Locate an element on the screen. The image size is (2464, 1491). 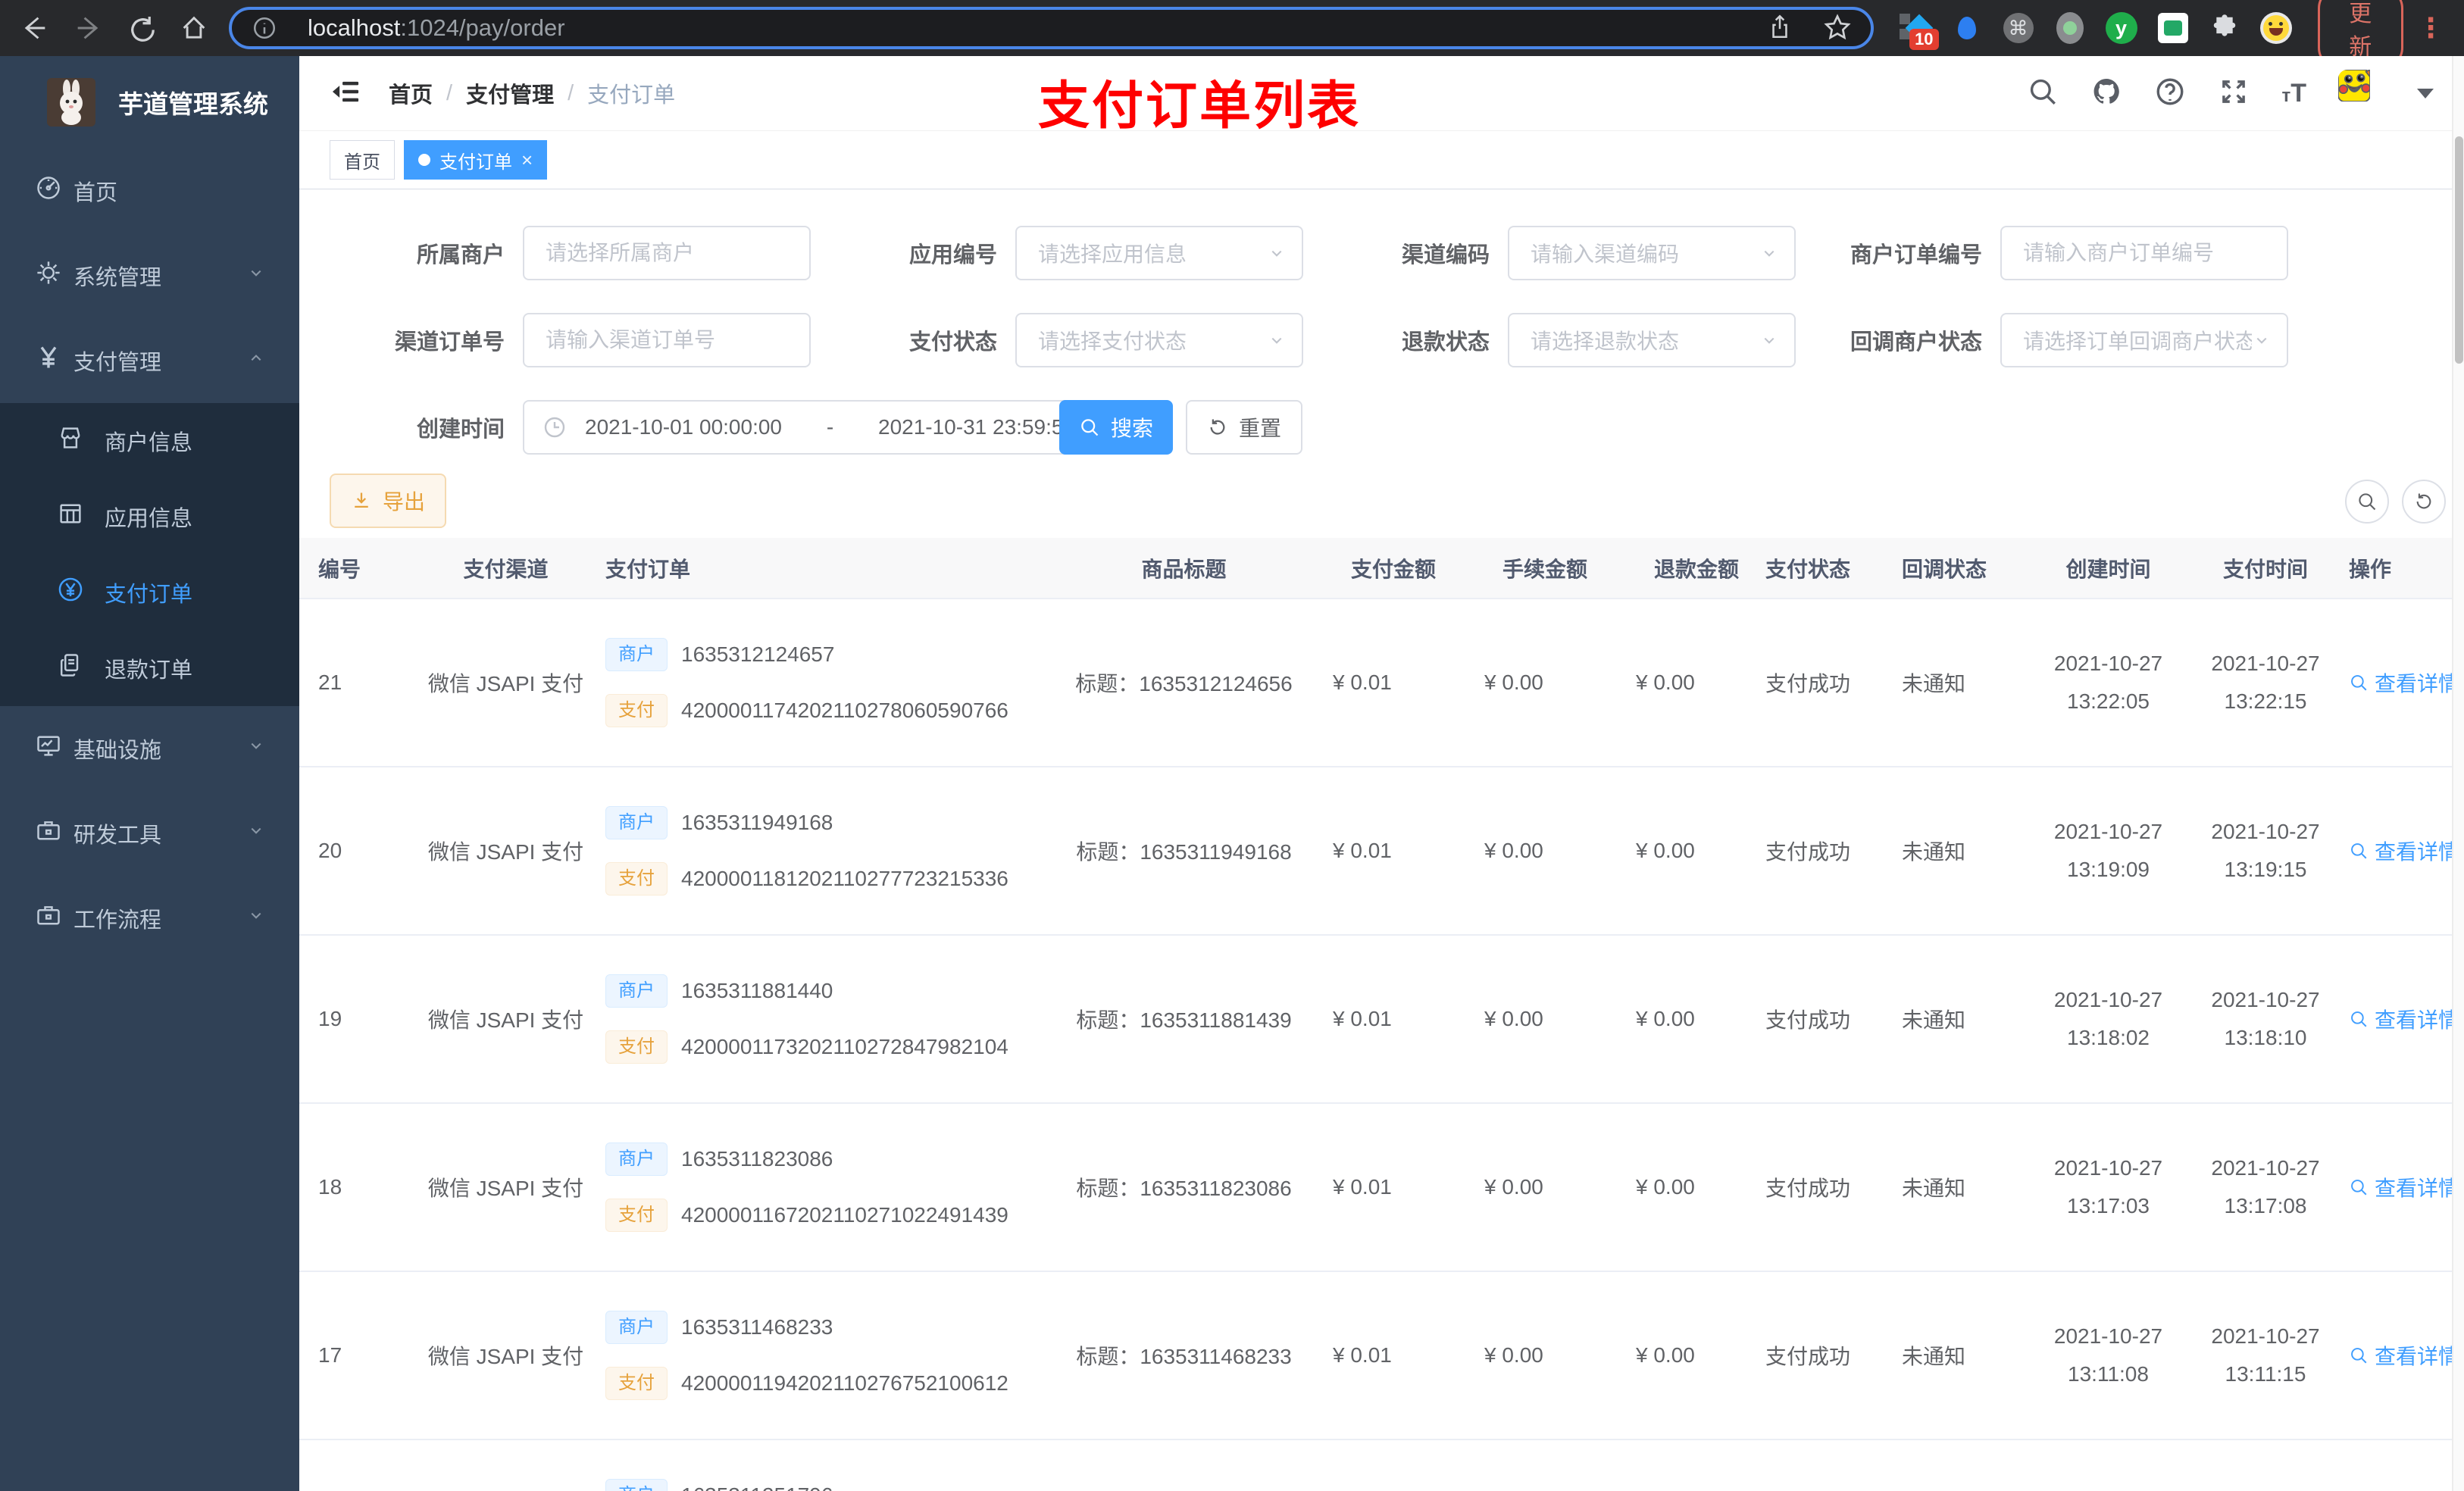
sidebar-item-payment: 支付管理 is located at coordinates (149, 360).